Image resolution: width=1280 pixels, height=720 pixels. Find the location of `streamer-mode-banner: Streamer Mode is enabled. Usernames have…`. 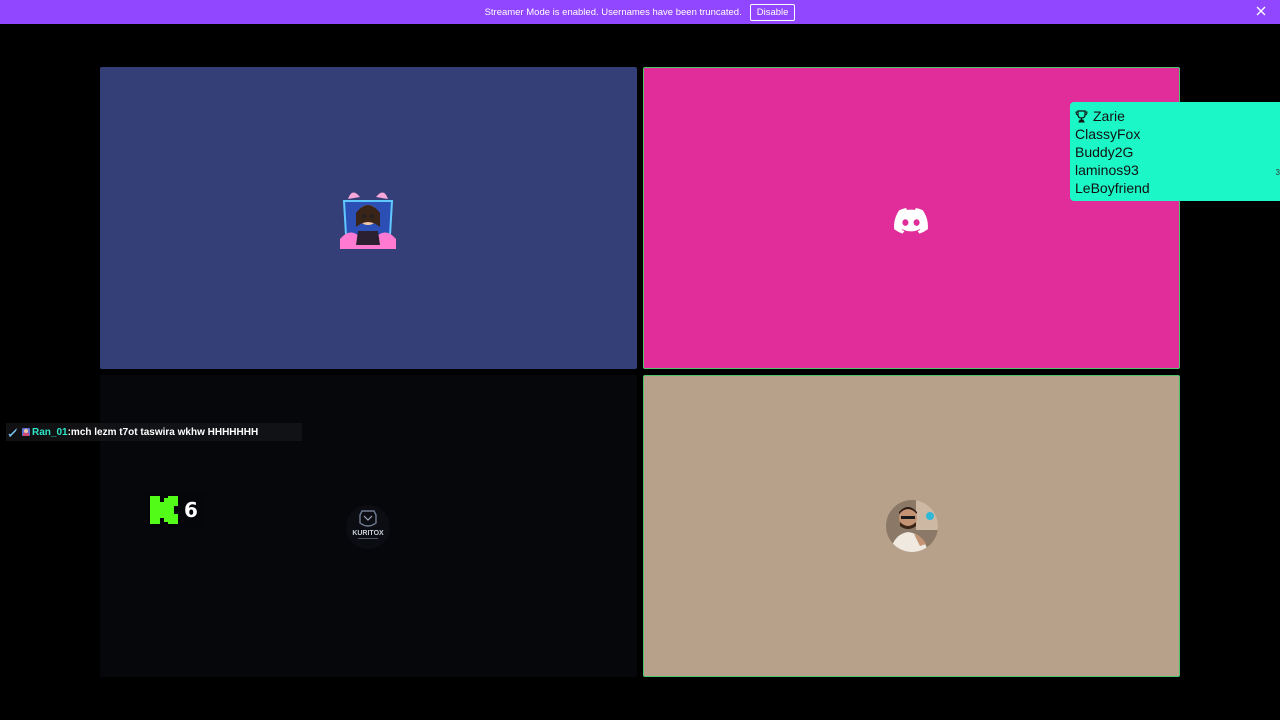

streamer-mode-banner: Streamer Mode is enabled. Usernames have… is located at coordinates (640, 12).